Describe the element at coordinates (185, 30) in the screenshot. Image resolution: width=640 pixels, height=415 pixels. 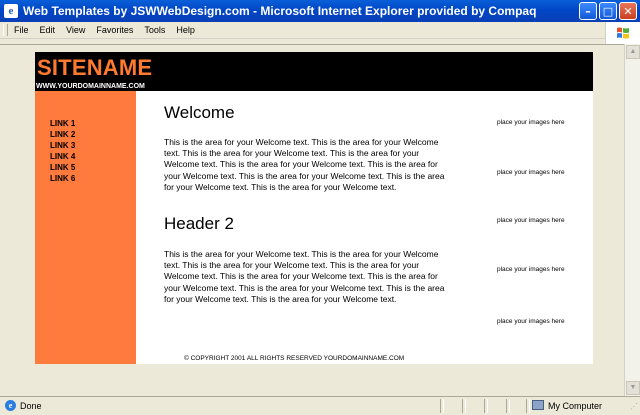
I see `menu-help: Help` at that location.